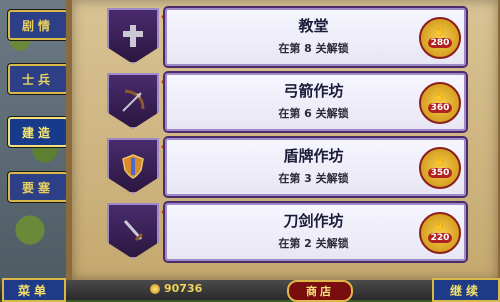 The height and width of the screenshot is (302, 500). I want to click on building-row-sword: ❤400 刀剑作坊 在第 2 关解锁 ✋220, so click(286, 232).